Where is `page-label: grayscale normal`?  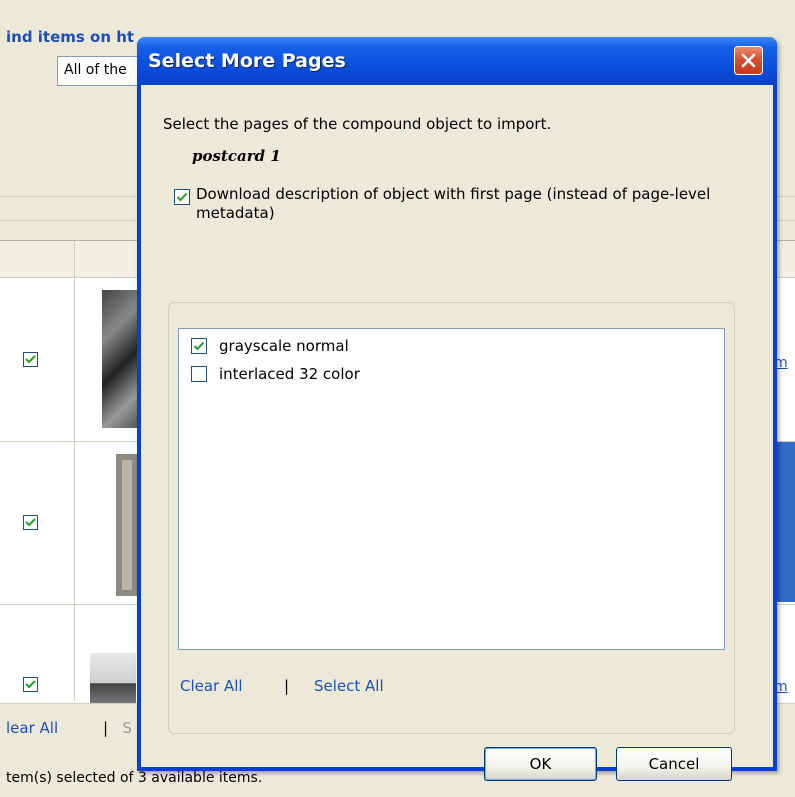 page-label: grayscale normal is located at coordinates (284, 346).